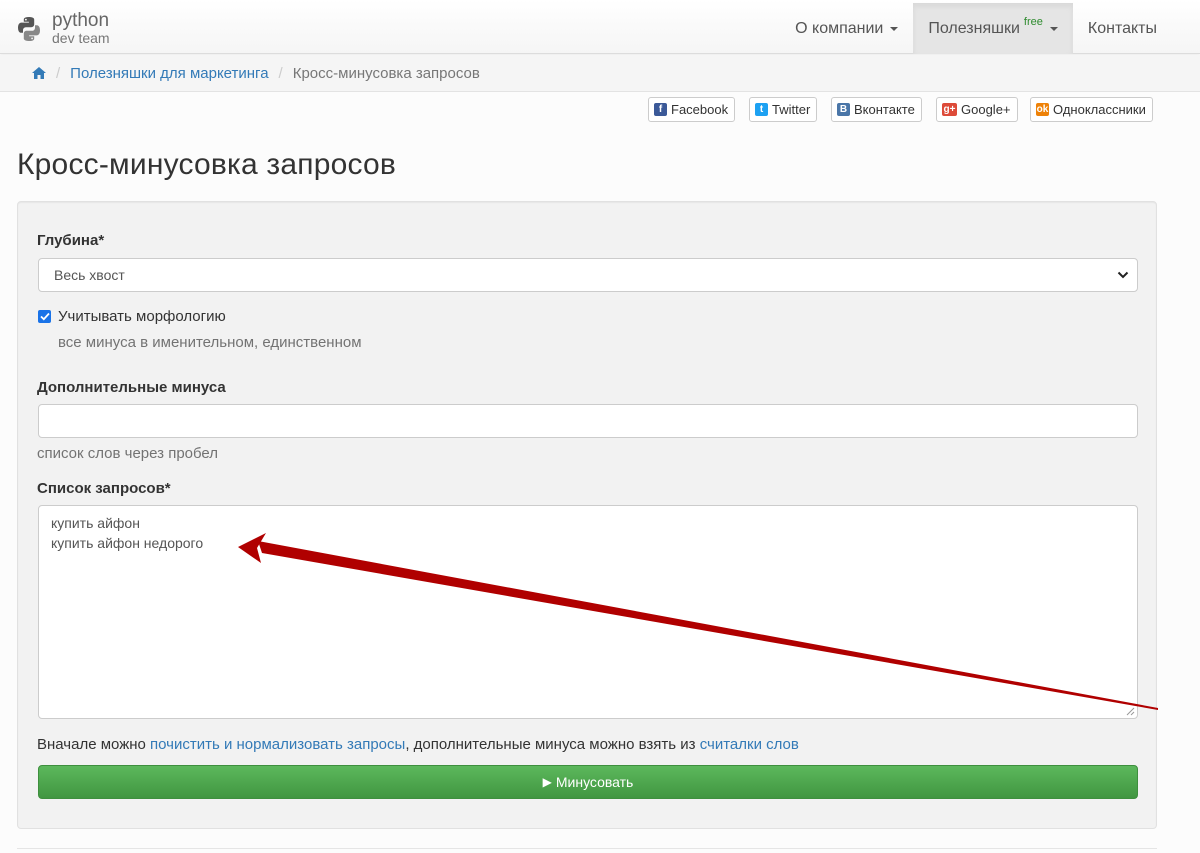 The image size is (1200, 853). Describe the element at coordinates (791, 109) in the screenshot. I see `share-label: Twitter` at that location.